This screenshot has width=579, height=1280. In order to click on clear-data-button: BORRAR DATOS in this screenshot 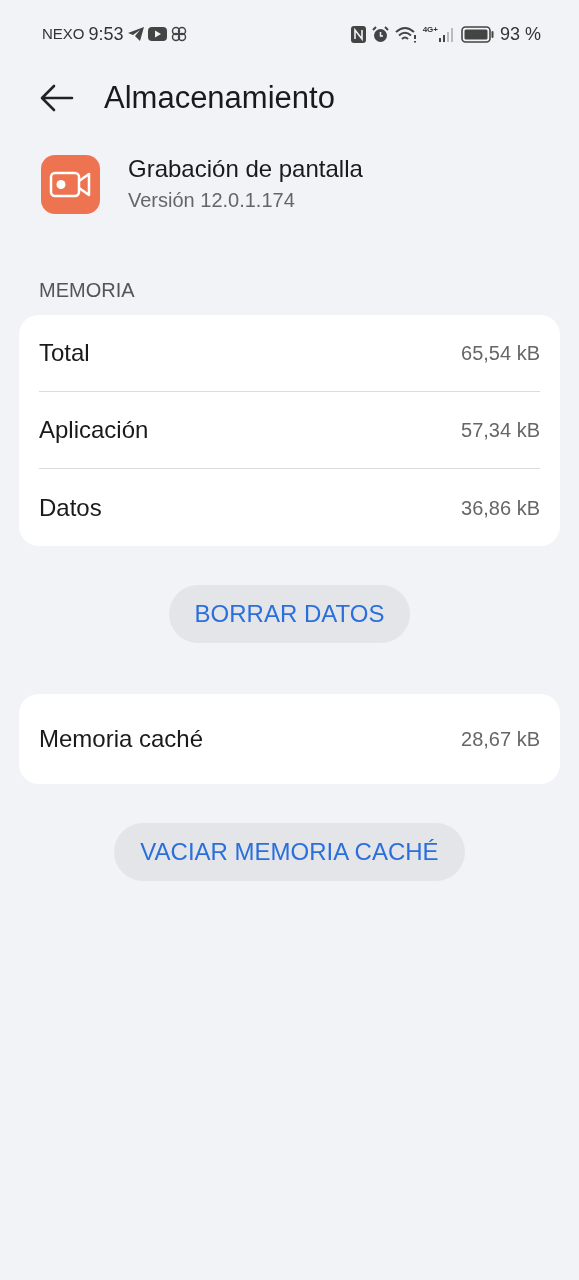, I will do `click(289, 614)`.